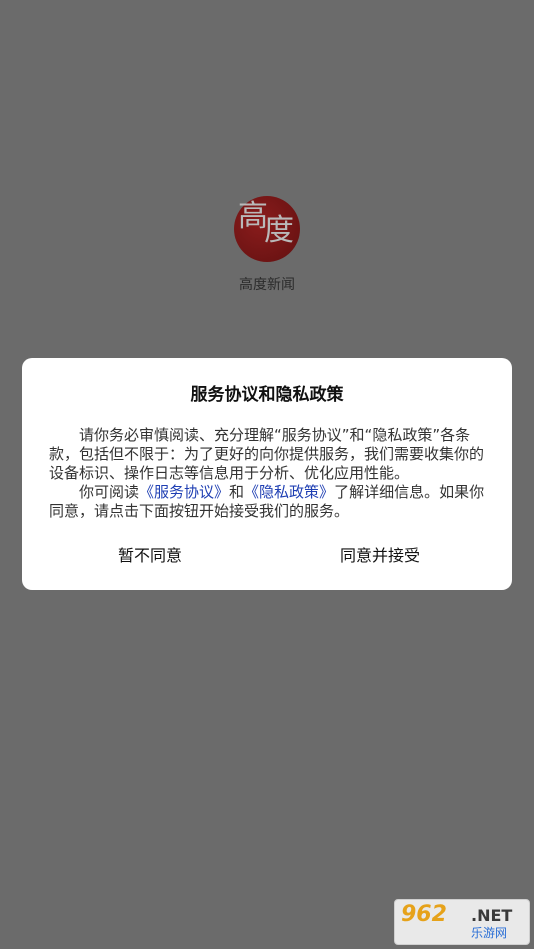  What do you see at coordinates (267, 395) in the screenshot?
I see `dialog-title: 服务协议和隐私政策` at bounding box center [267, 395].